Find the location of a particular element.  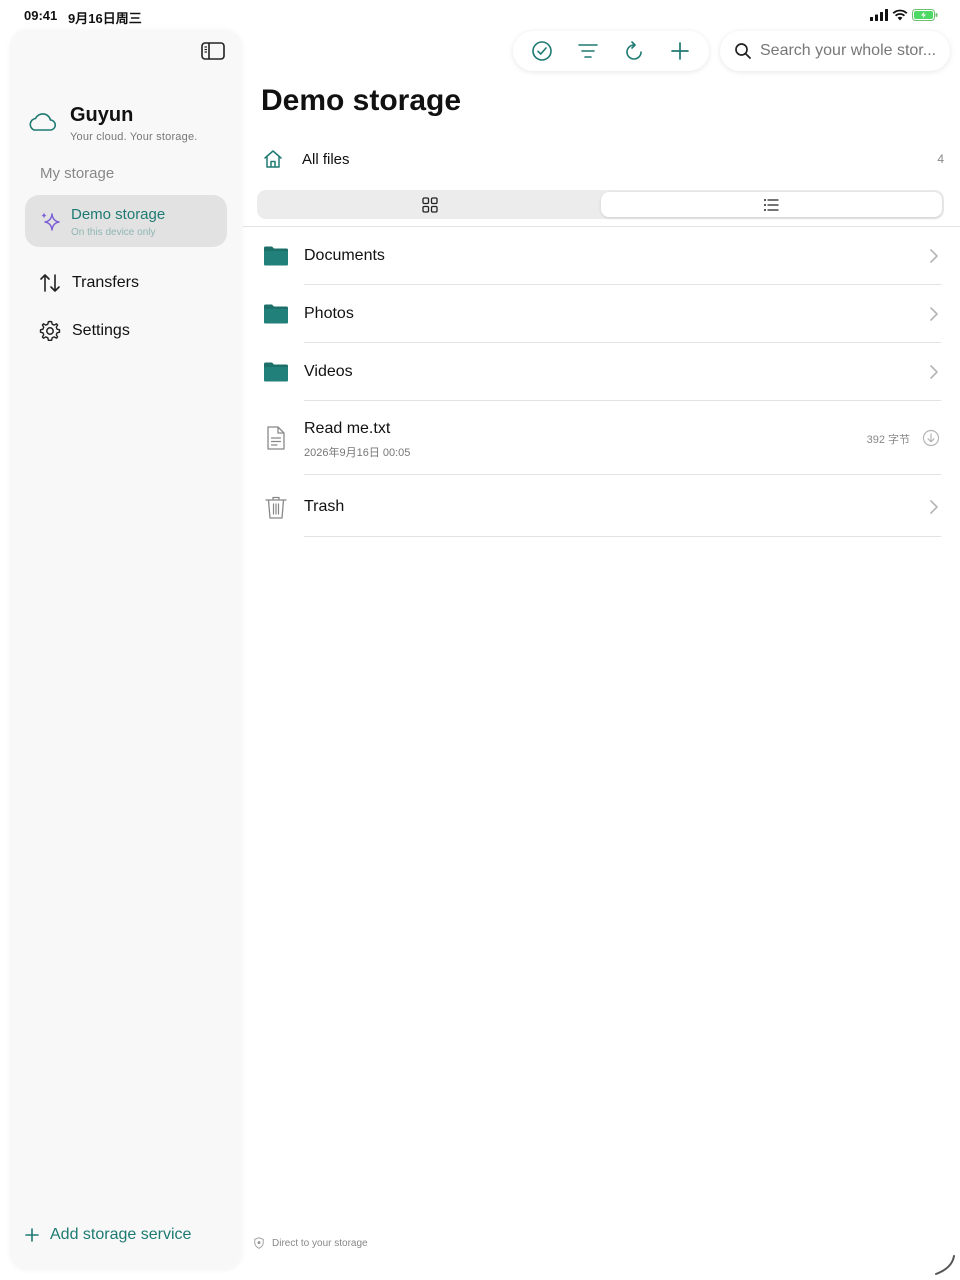

sidebar-item-transfers: Transfers is located at coordinates (88, 283).